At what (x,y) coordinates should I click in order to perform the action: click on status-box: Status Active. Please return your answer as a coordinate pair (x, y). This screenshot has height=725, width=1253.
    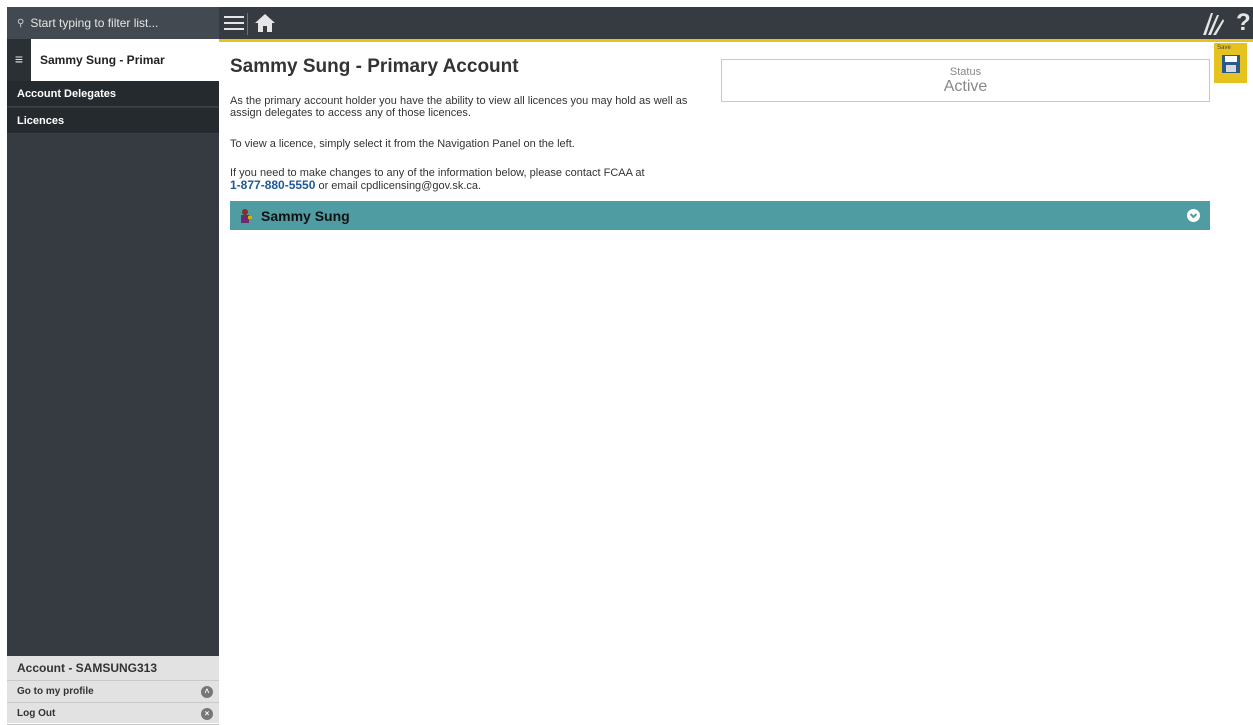
    Looking at the image, I should click on (965, 80).